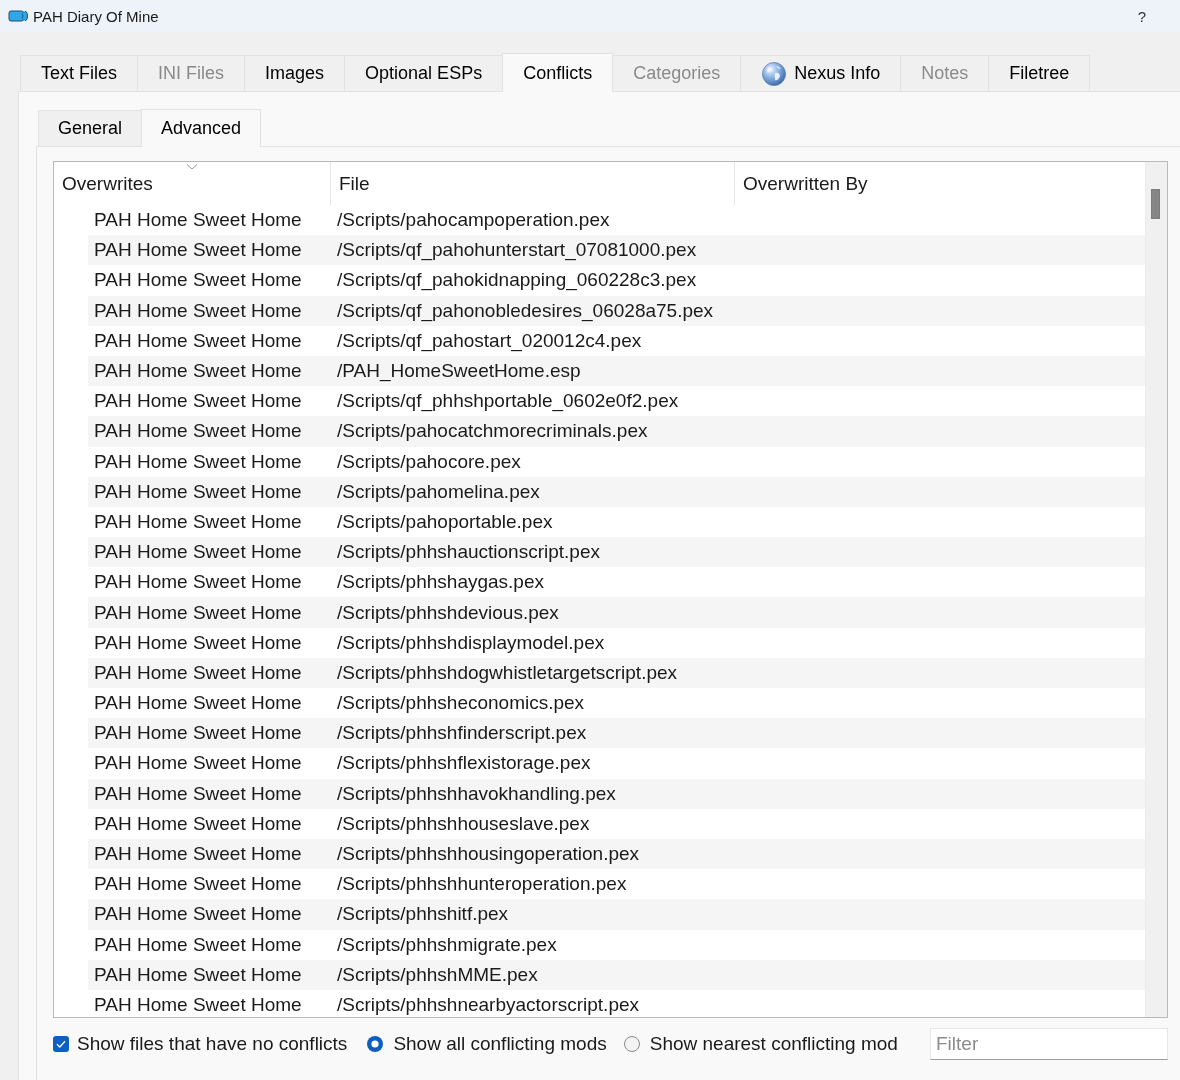 The width and height of the screenshot is (1180, 1080). I want to click on table-row: PAH Home Sweet Home /Scripts/phhshauctionscript.pex, so click(616, 552).